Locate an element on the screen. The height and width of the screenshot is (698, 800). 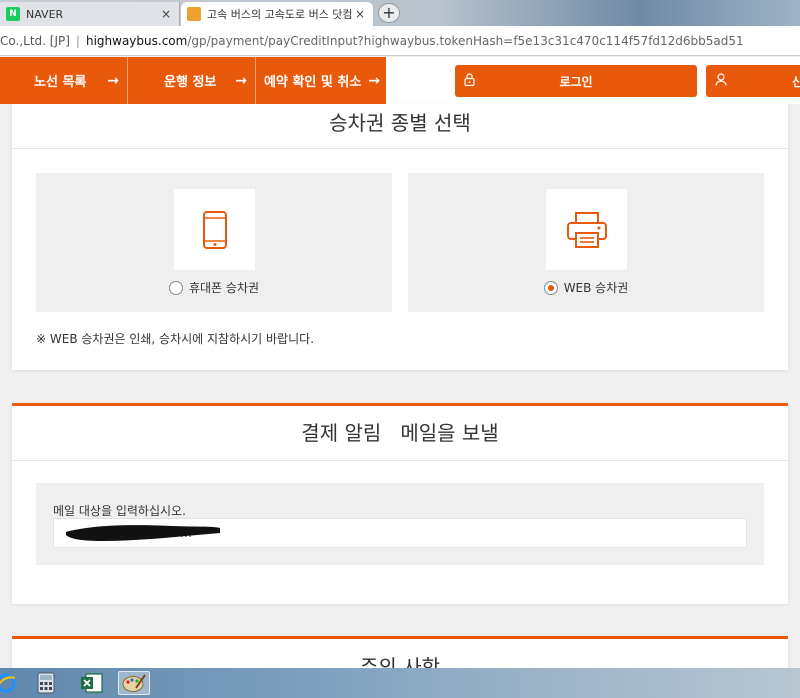
tab-highwaybus: 고속 버스의 고속도로 버스 닷컴 × is located at coordinates (277, 14).